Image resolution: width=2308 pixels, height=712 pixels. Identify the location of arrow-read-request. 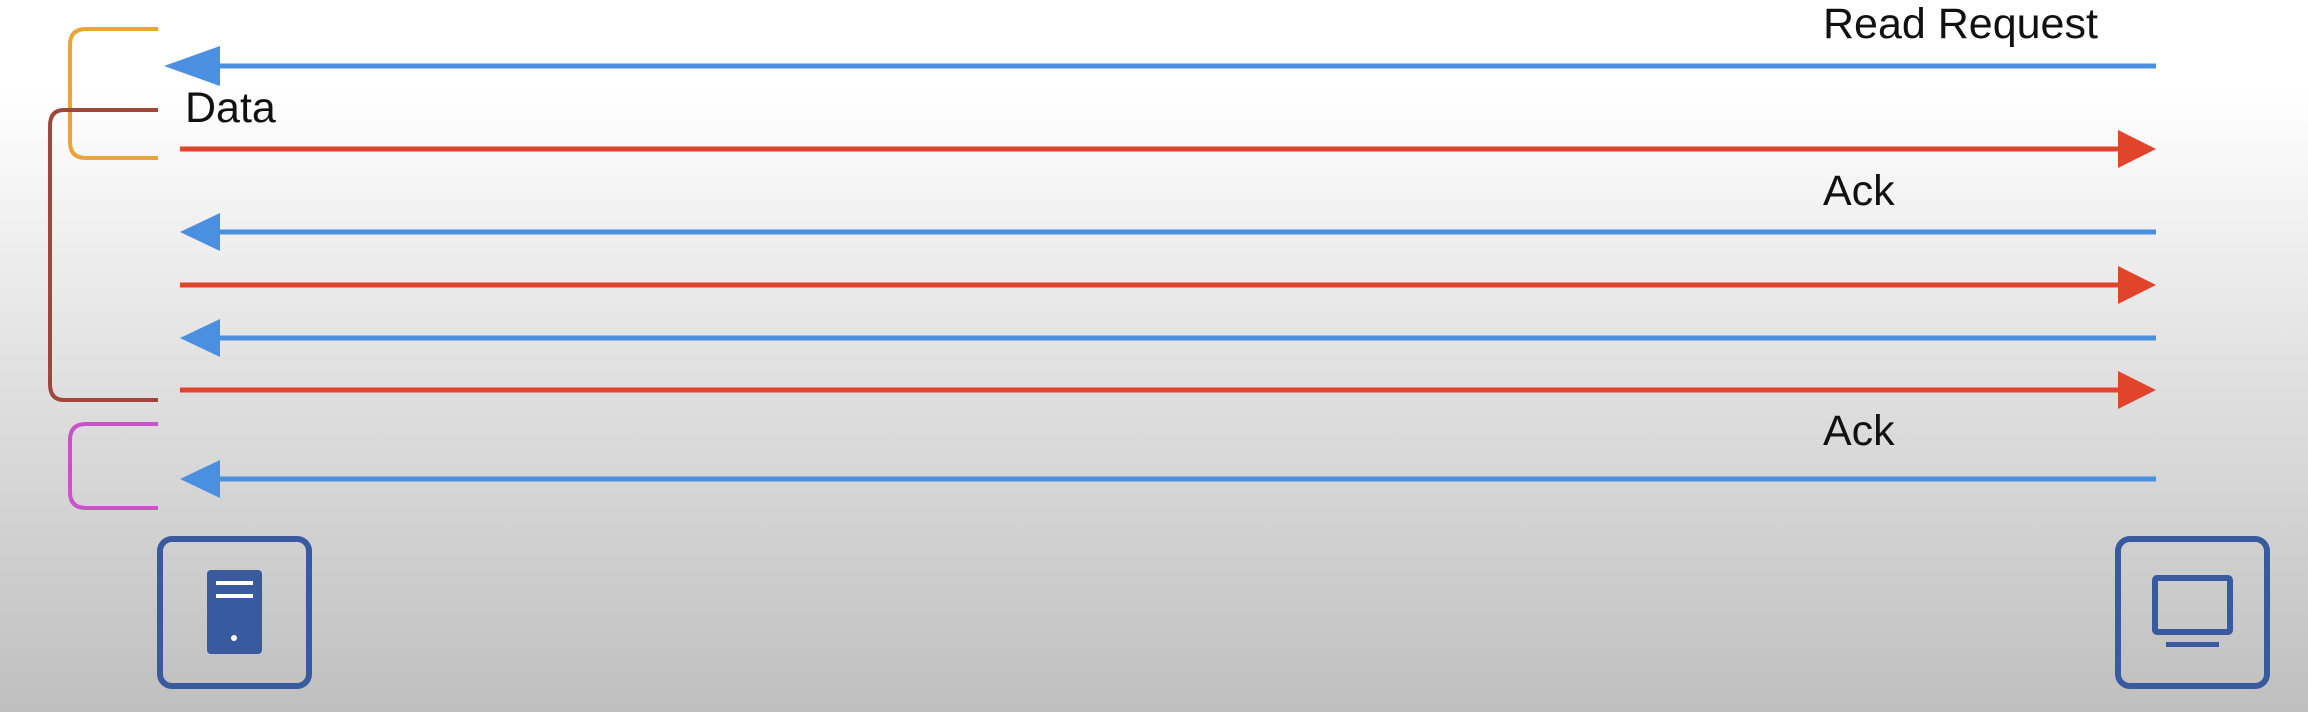
(1160, 66).